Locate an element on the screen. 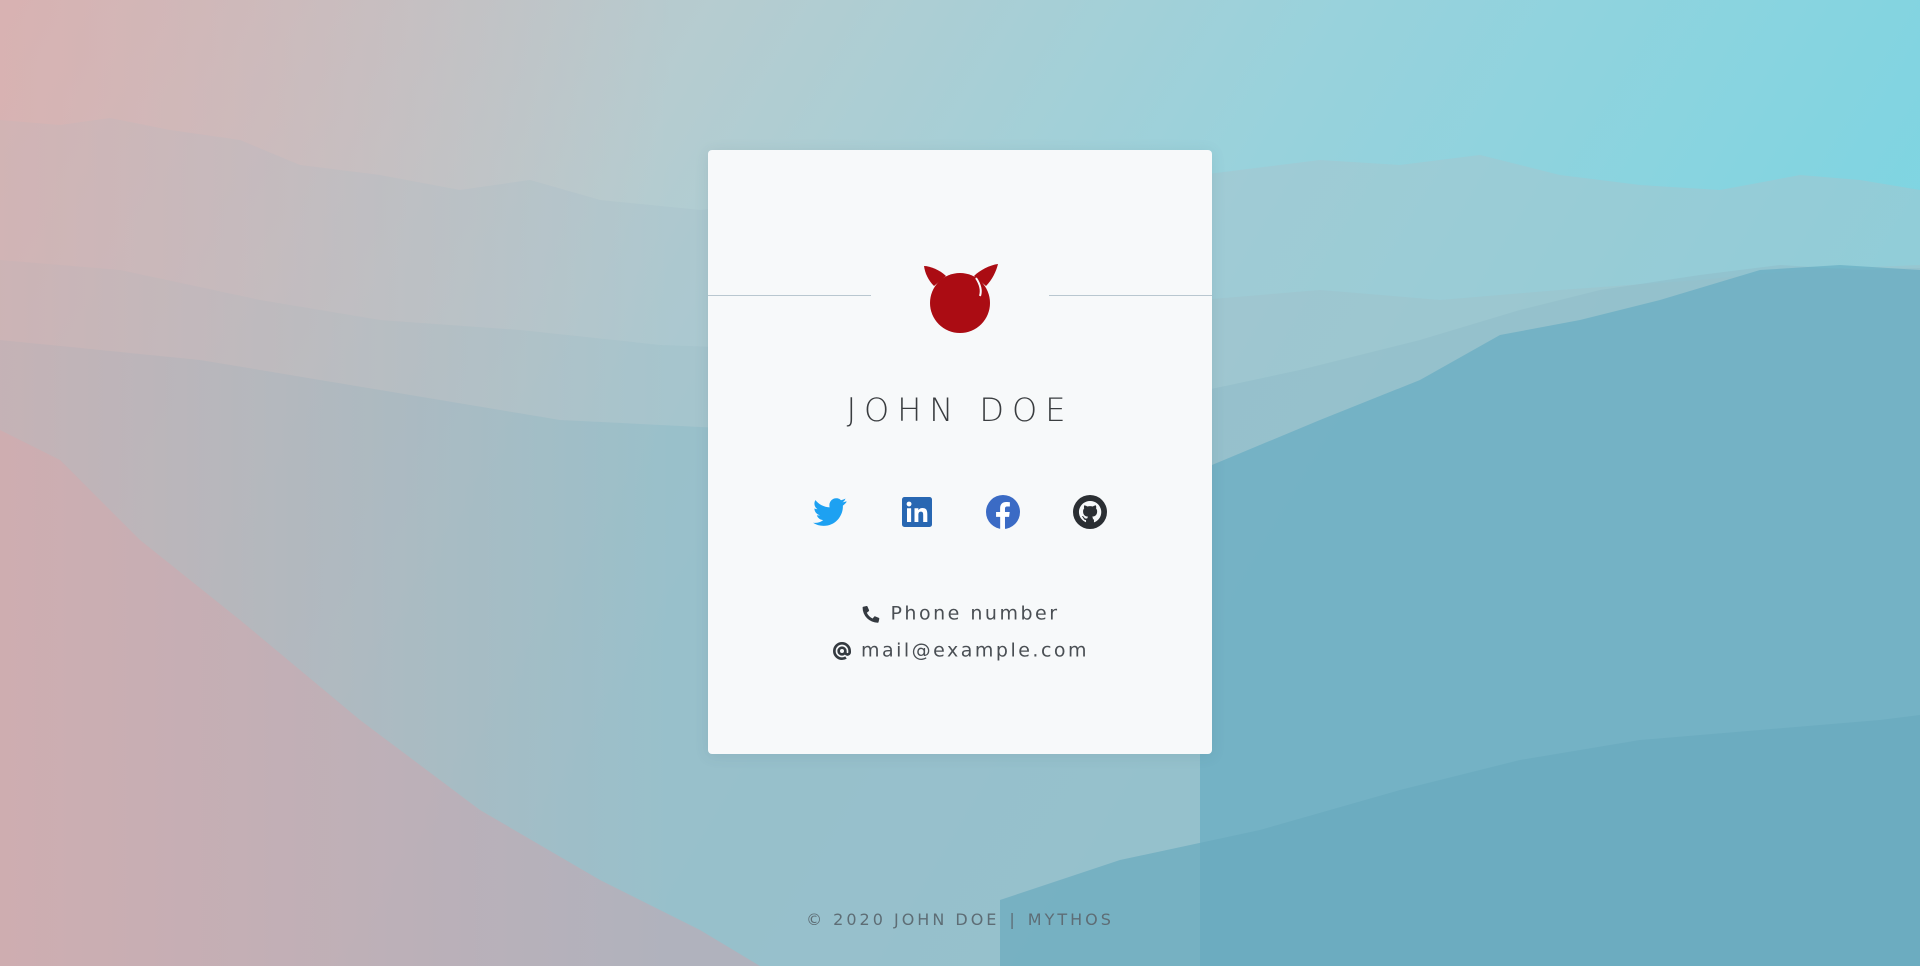  divider-line-right is located at coordinates (1130, 295).